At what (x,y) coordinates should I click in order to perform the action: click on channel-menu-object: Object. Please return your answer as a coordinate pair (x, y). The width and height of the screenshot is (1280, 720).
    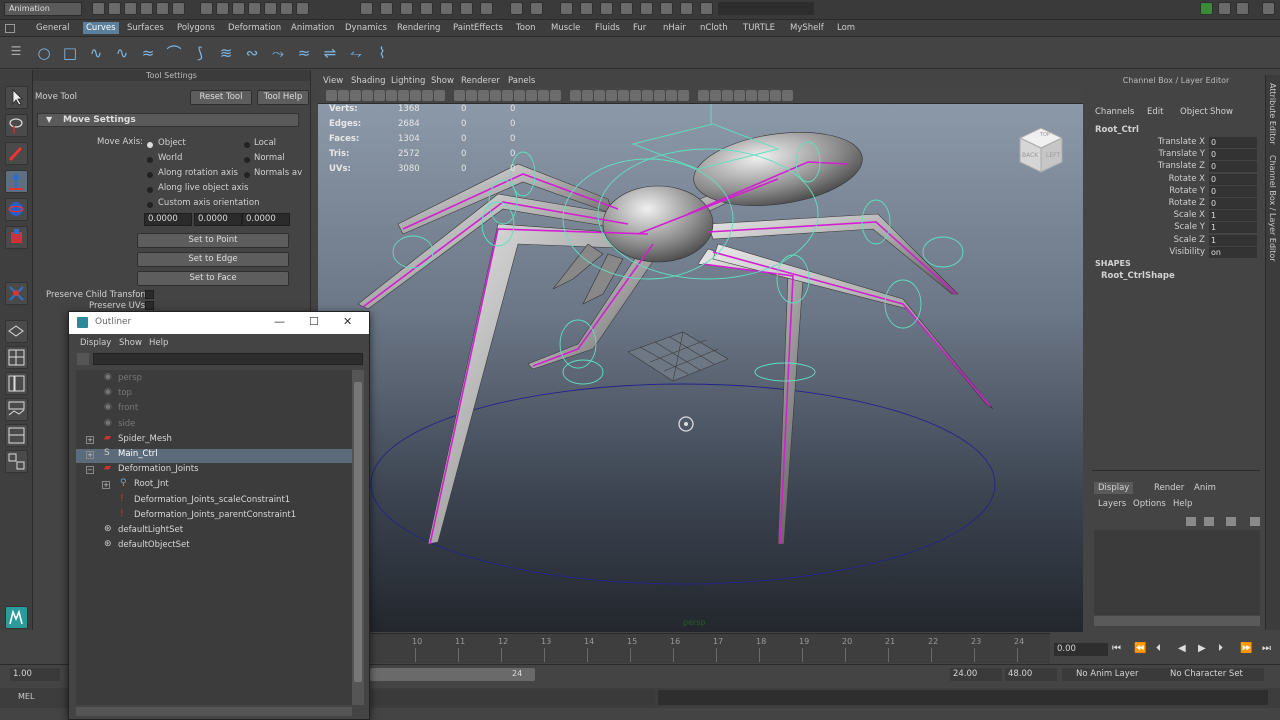
    Looking at the image, I should click on (1194, 112).